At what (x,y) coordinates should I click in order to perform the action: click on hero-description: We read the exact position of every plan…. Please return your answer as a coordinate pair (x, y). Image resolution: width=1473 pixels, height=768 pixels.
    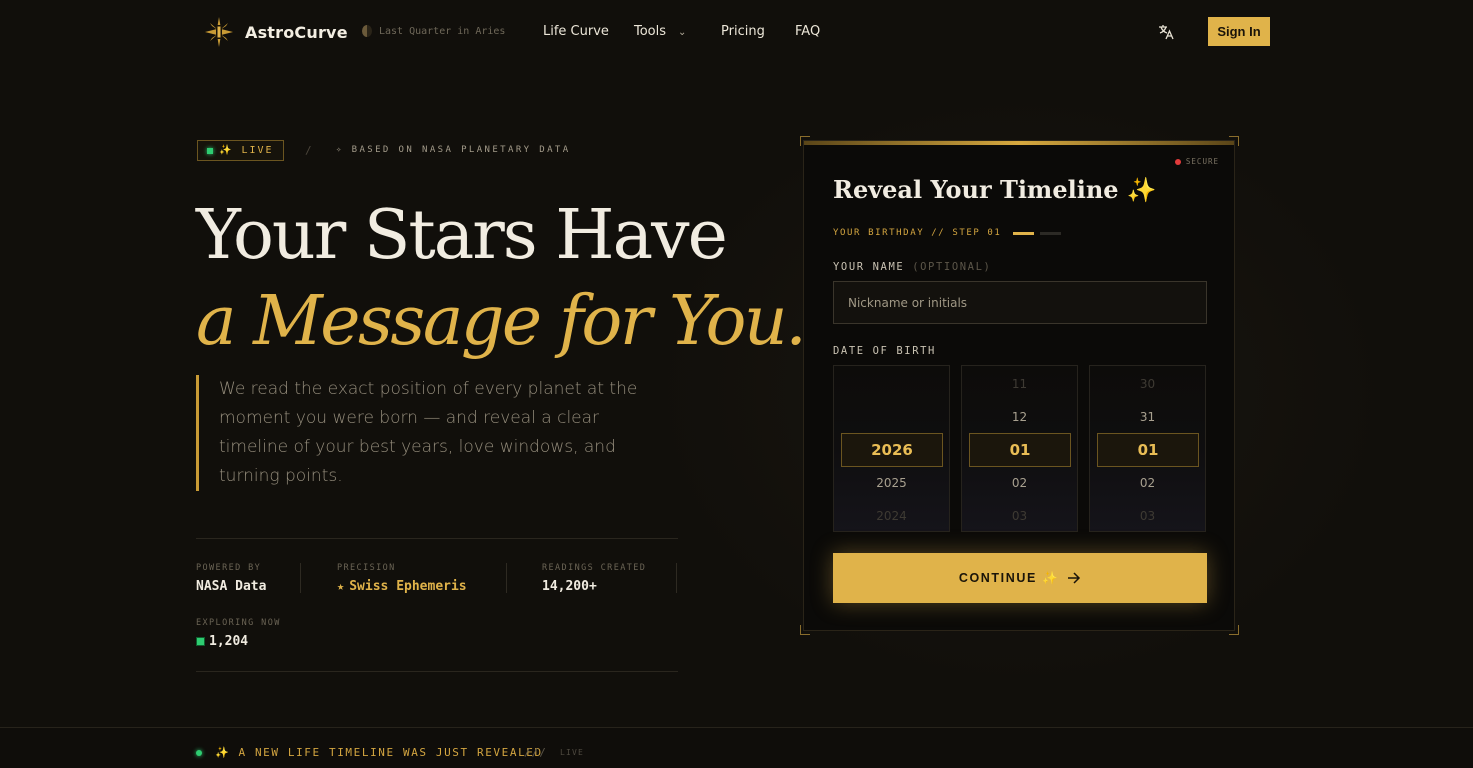
    Looking at the image, I should click on (428, 432).